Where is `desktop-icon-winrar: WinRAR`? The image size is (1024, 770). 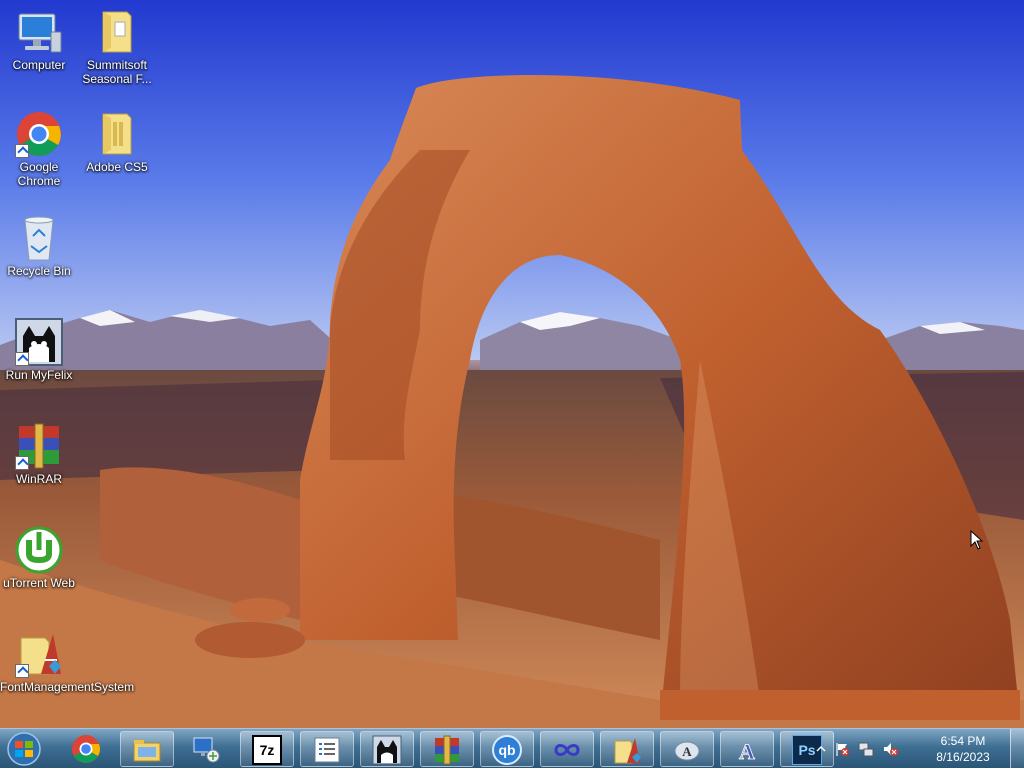 desktop-icon-winrar: WinRAR is located at coordinates (39, 454).